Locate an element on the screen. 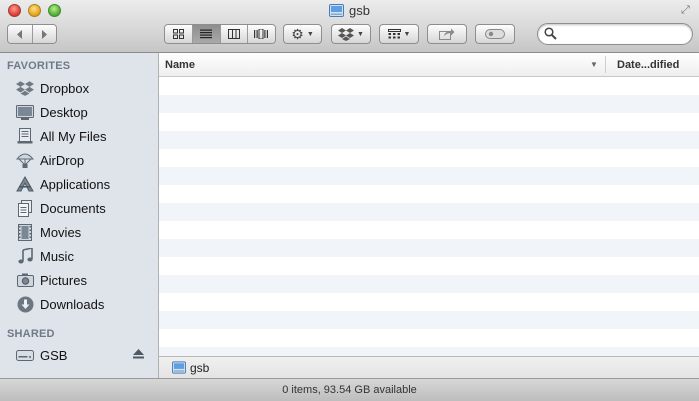 The image size is (699, 401). sidebar-item-label: Applications is located at coordinates (75, 184).